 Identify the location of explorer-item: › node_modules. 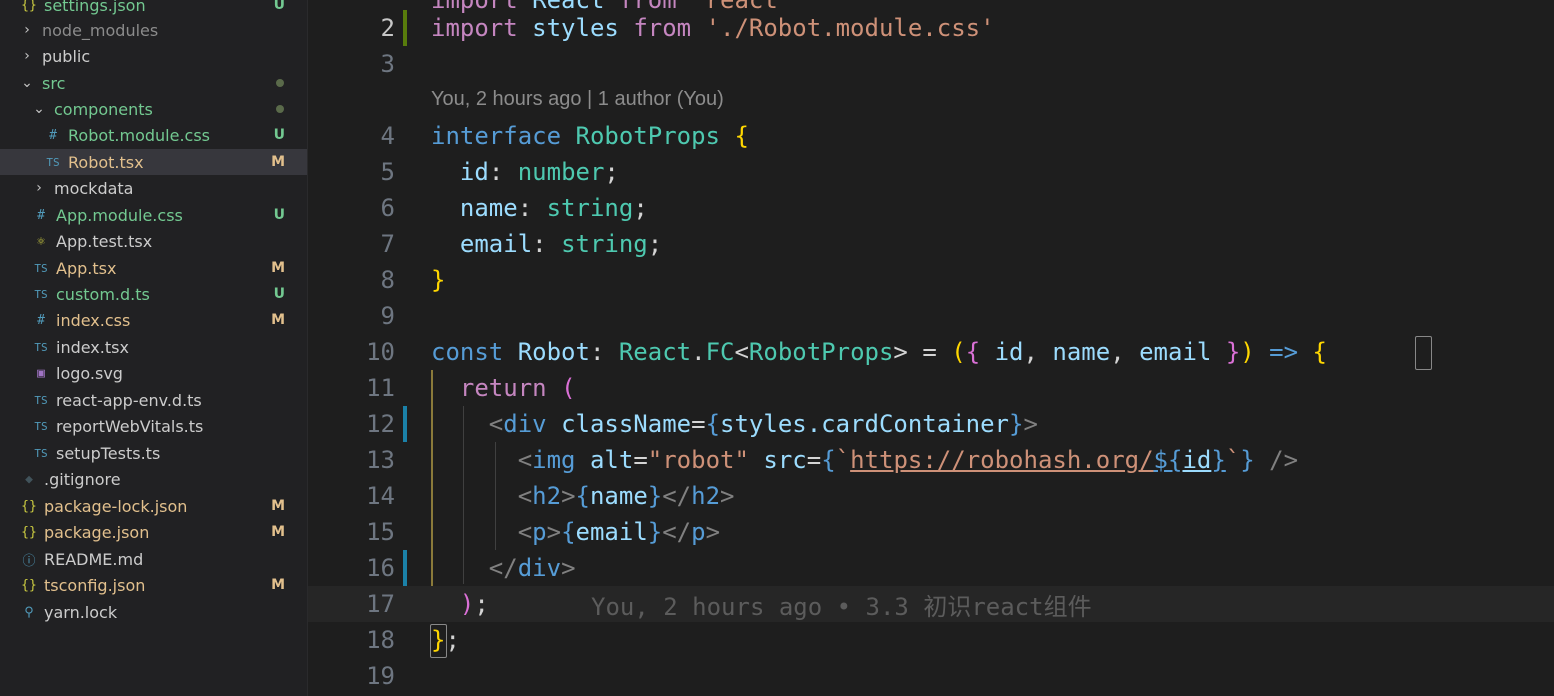
(153, 30).